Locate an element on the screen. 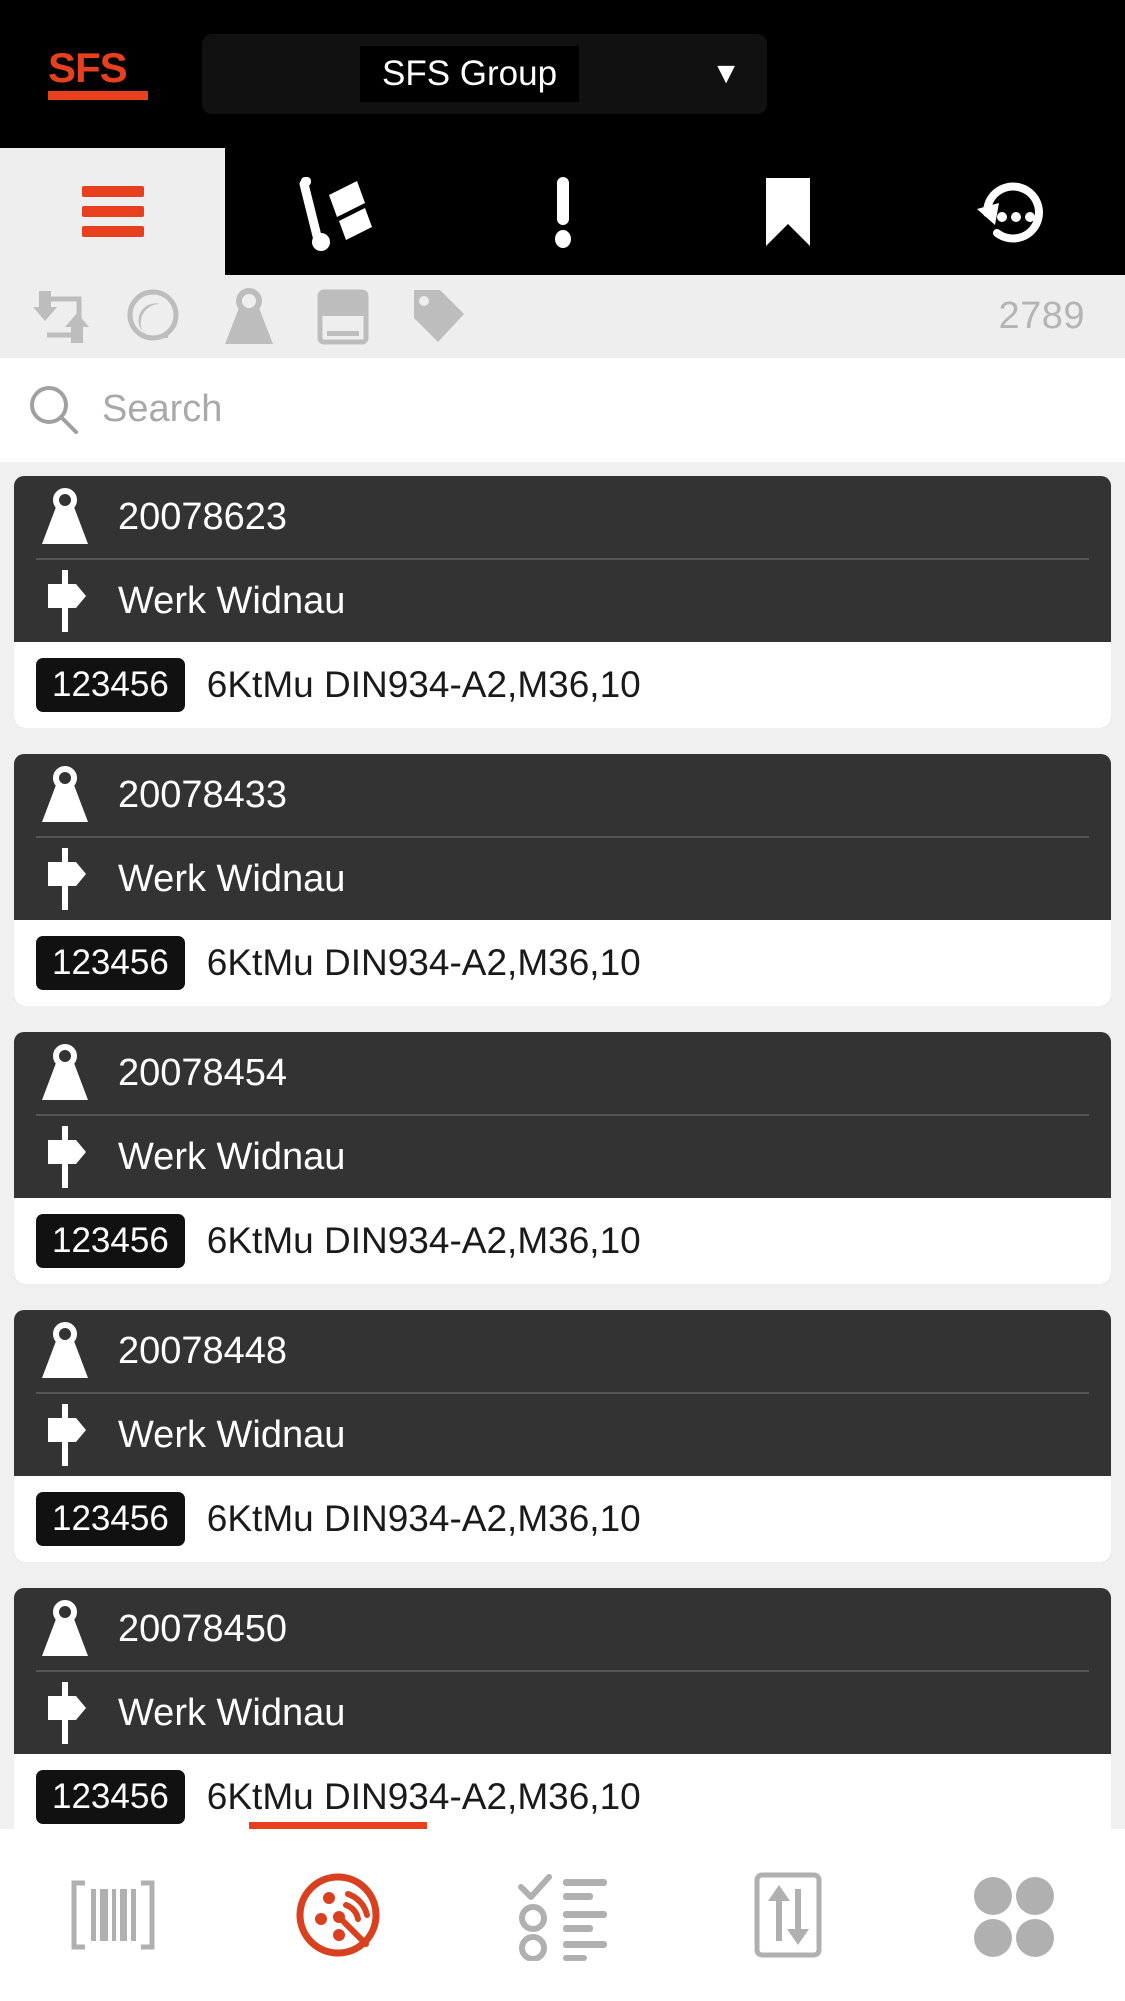 Image resolution: width=1125 pixels, height=2001 pixels. nav-rfid-scan is located at coordinates (337, 1911).